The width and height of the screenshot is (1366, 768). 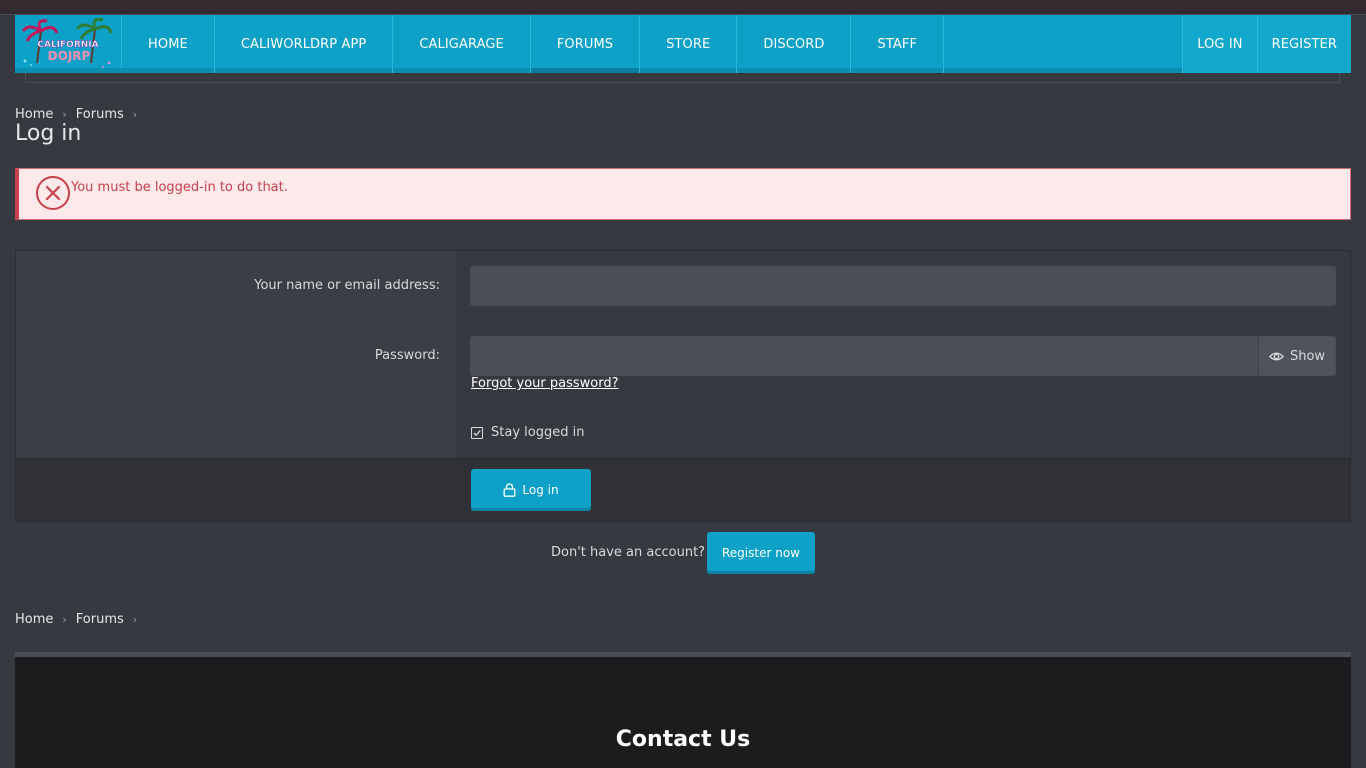 What do you see at coordinates (903, 286) in the screenshot?
I see `name-email-input` at bounding box center [903, 286].